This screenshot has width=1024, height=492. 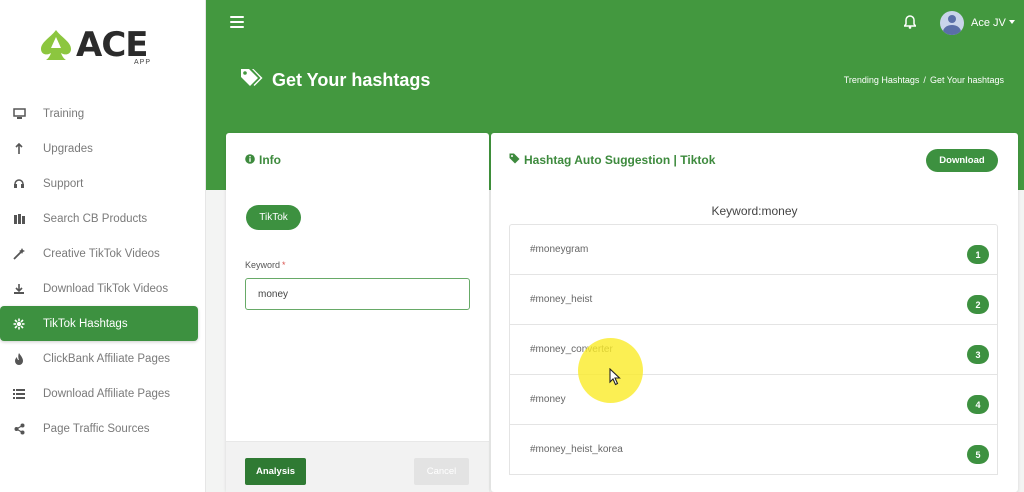 I want to click on sidebar-item-support: Support, so click(x=103, y=183).